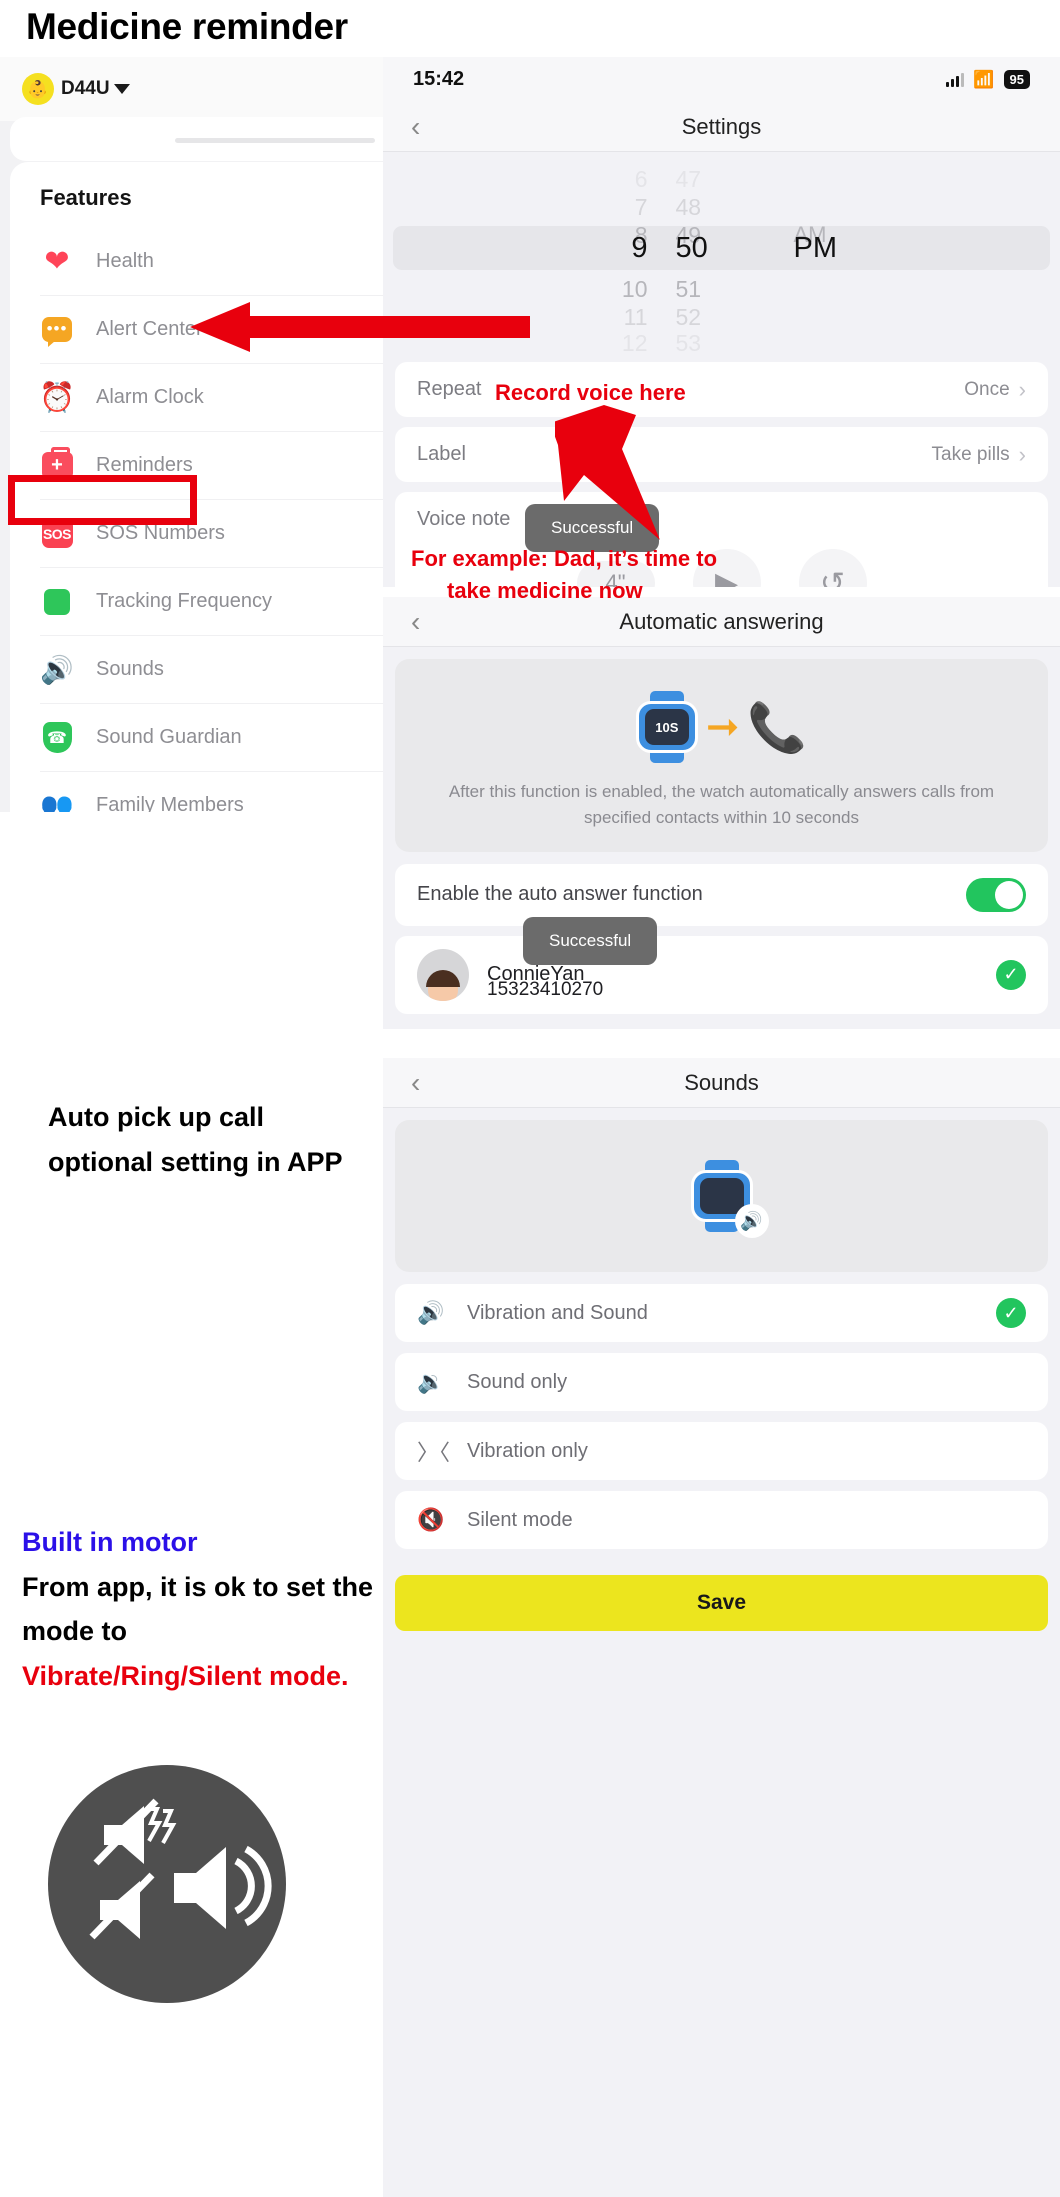 Image resolution: width=1060 pixels, height=2197 pixels. Describe the element at coordinates (441, 454) in the screenshot. I see `label-label: Label` at that location.